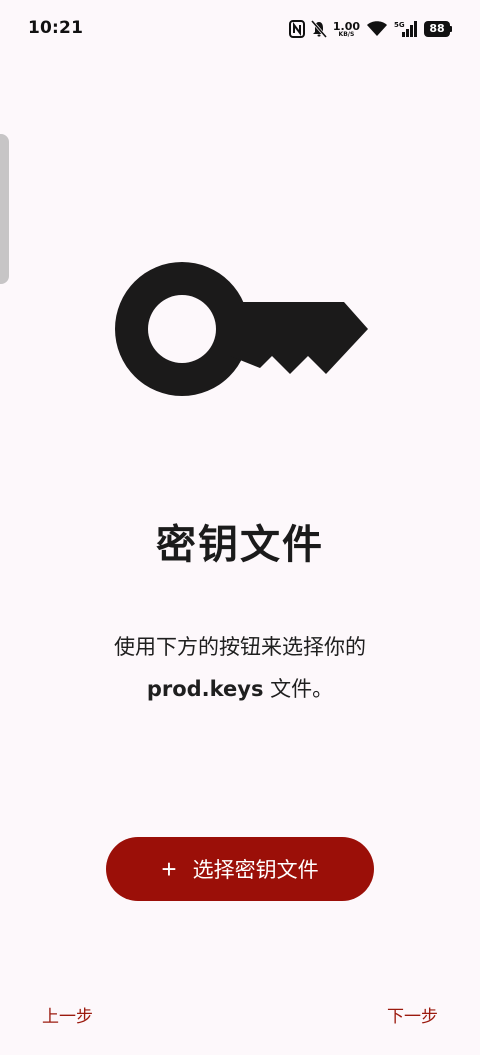  Describe the element at coordinates (346, 26) in the screenshot. I see `net-speed-value: 1.00` at that location.